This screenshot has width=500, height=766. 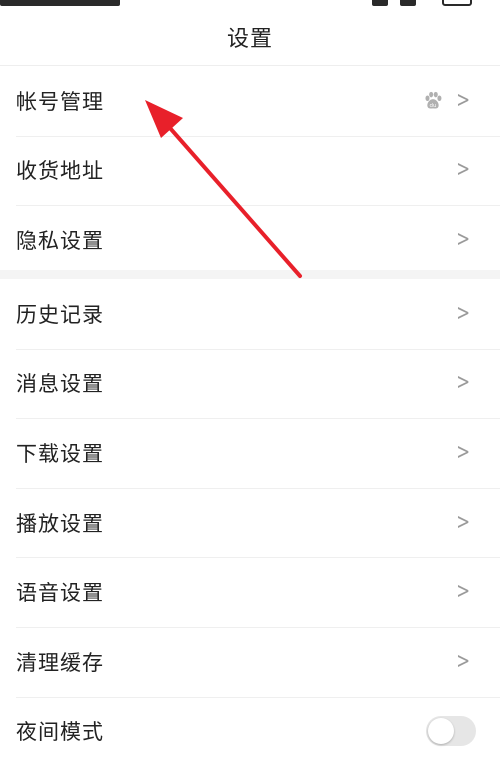 What do you see at coordinates (408, 3) in the screenshot?
I see `wifi-icon` at bounding box center [408, 3].